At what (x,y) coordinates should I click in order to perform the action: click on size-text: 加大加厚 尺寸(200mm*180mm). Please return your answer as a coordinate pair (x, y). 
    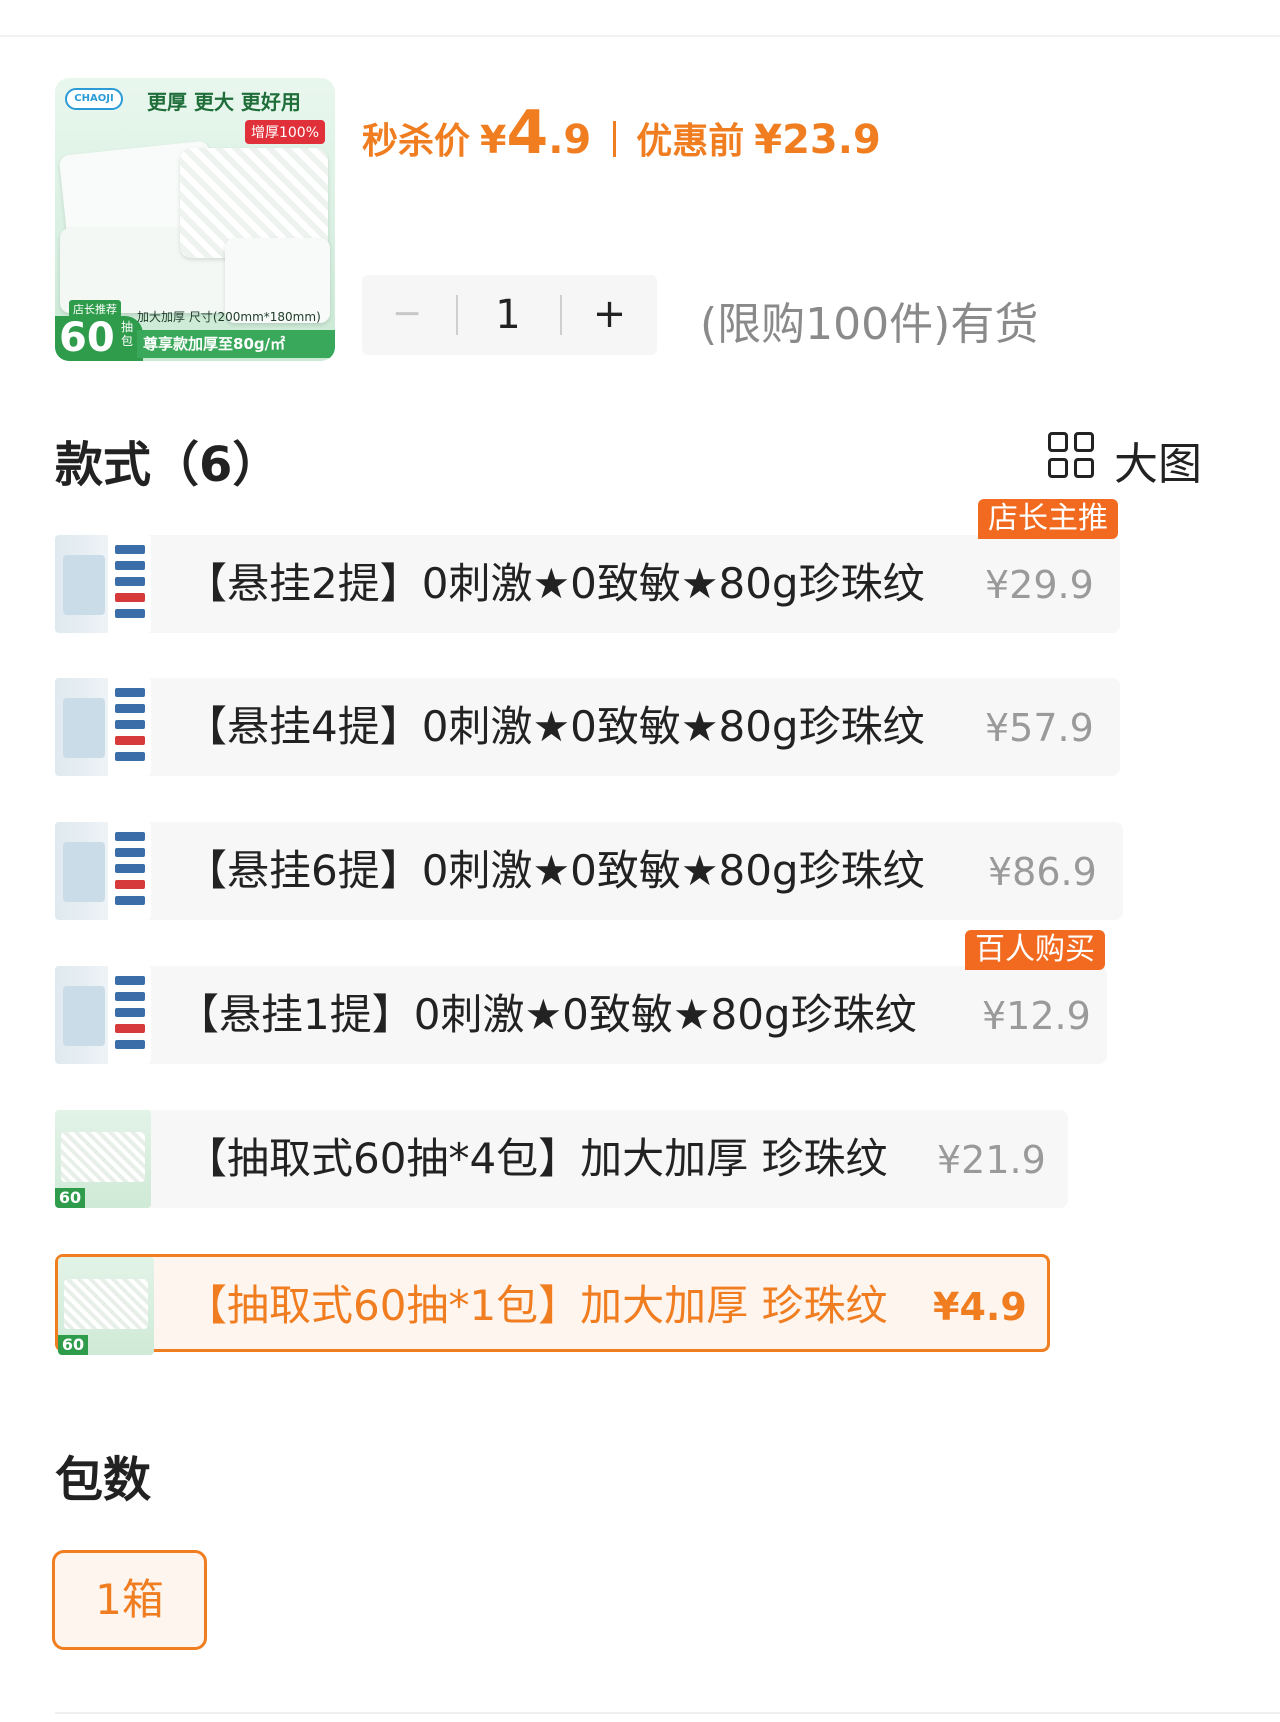
    Looking at the image, I should click on (229, 317).